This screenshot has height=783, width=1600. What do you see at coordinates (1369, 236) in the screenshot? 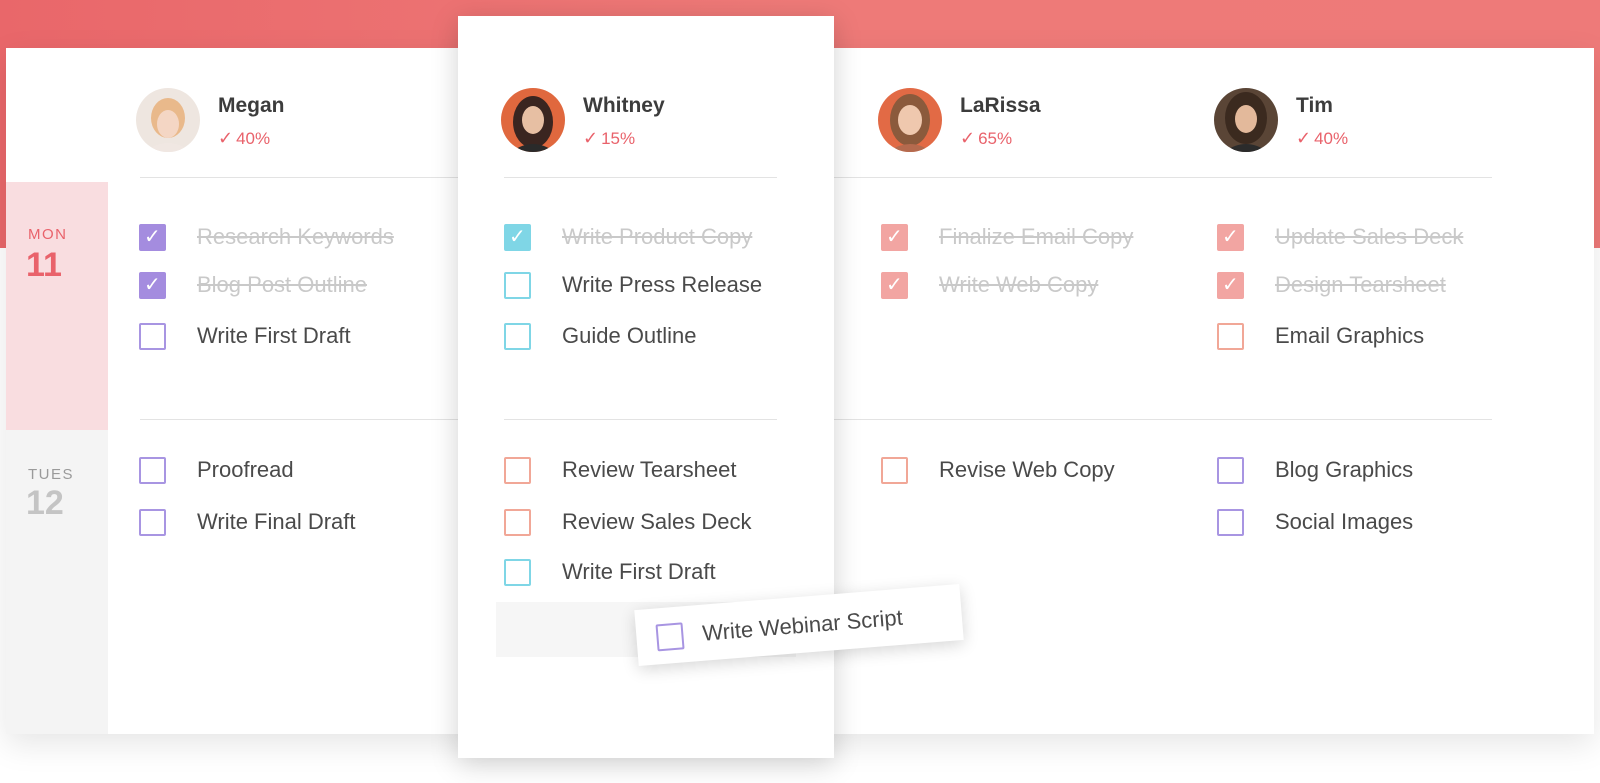
I see `task-label: Update Sales Deck` at bounding box center [1369, 236].